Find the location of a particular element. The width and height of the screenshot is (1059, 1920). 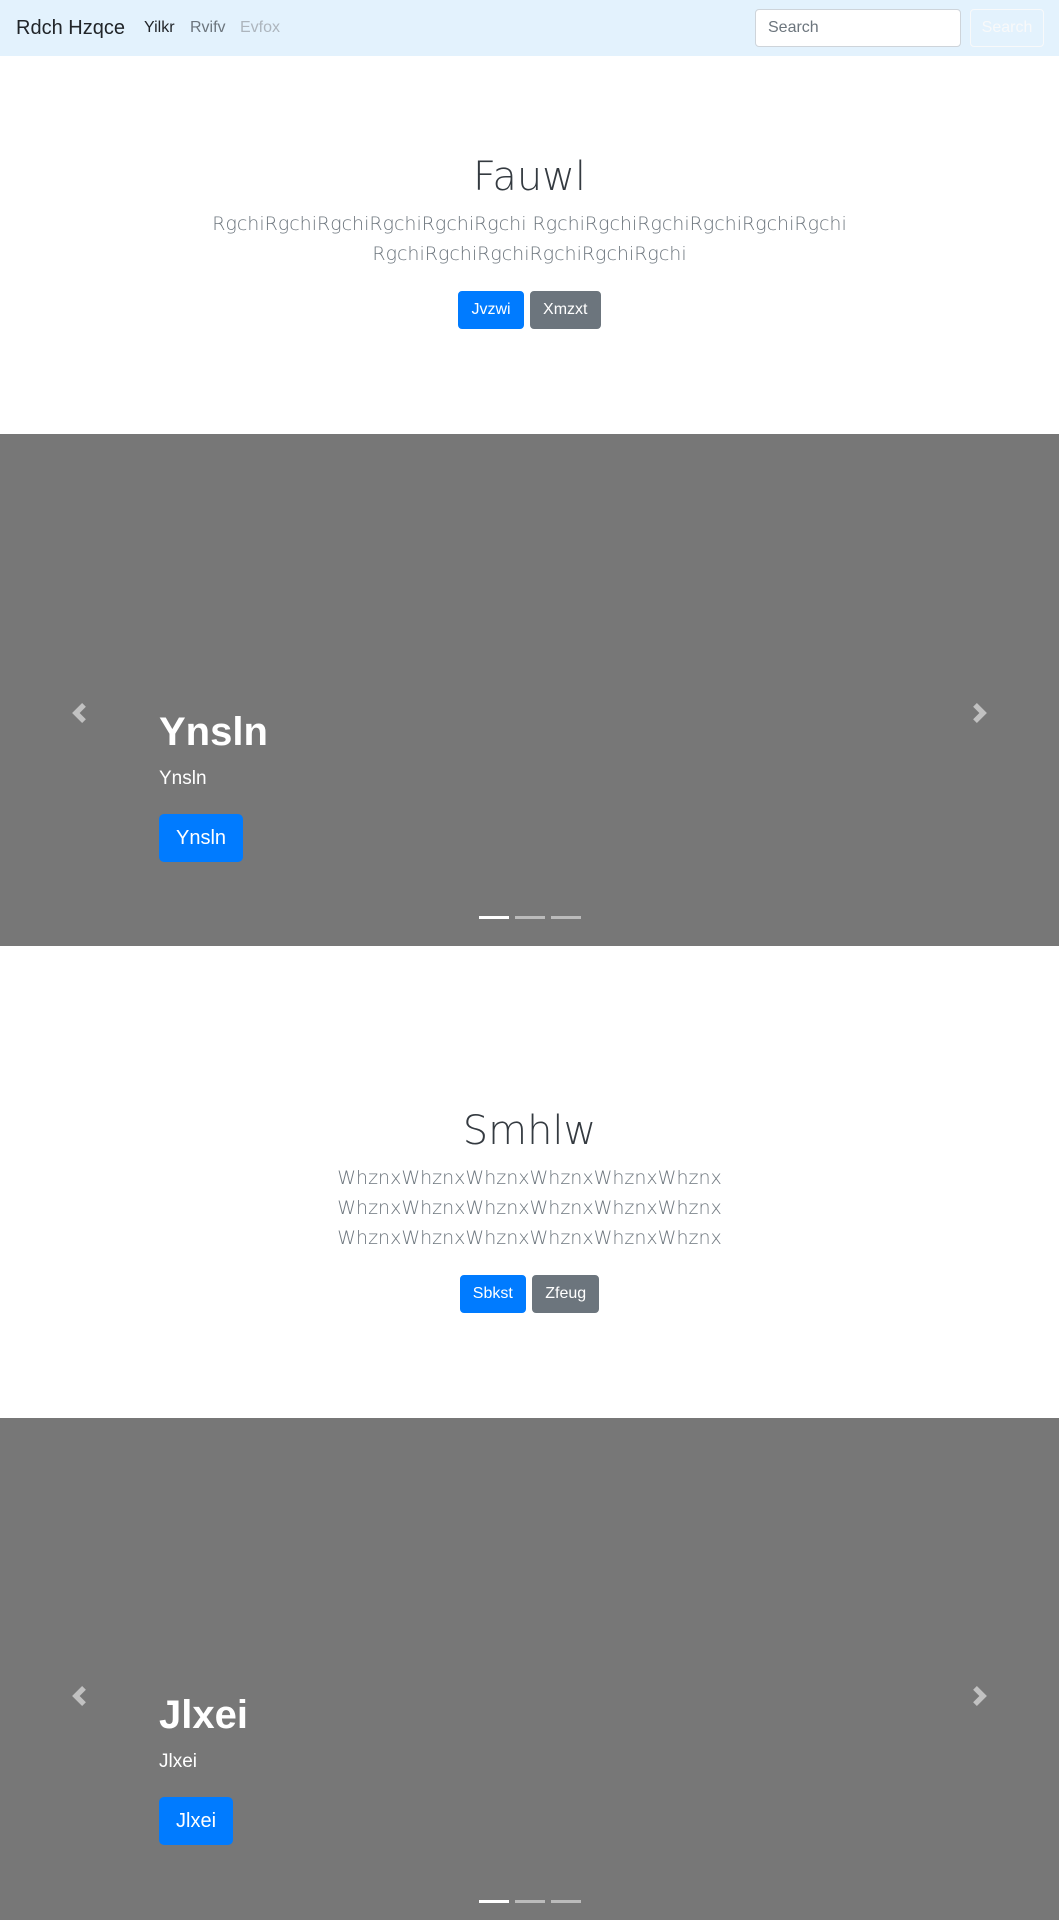

hero-primary-button: Jvzwi is located at coordinates (491, 310).